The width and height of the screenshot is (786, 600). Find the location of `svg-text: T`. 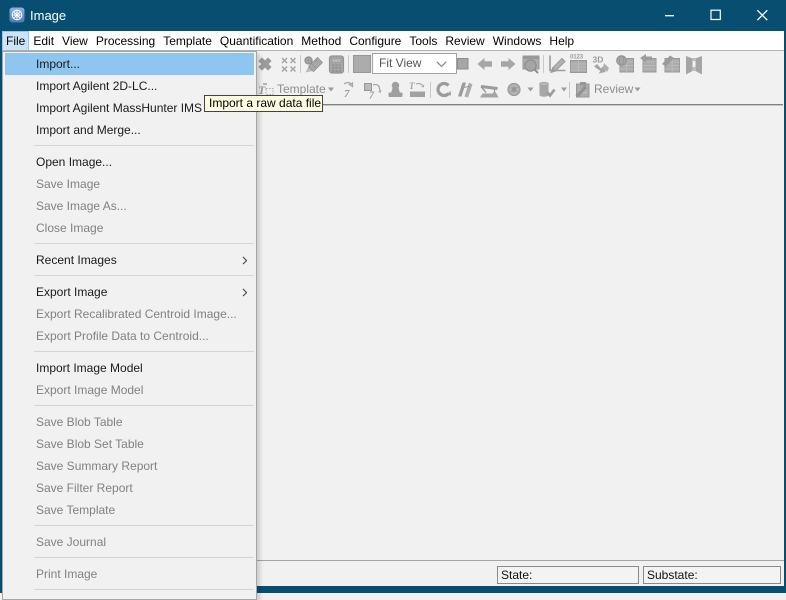

svg-text: T is located at coordinates (412, 86).